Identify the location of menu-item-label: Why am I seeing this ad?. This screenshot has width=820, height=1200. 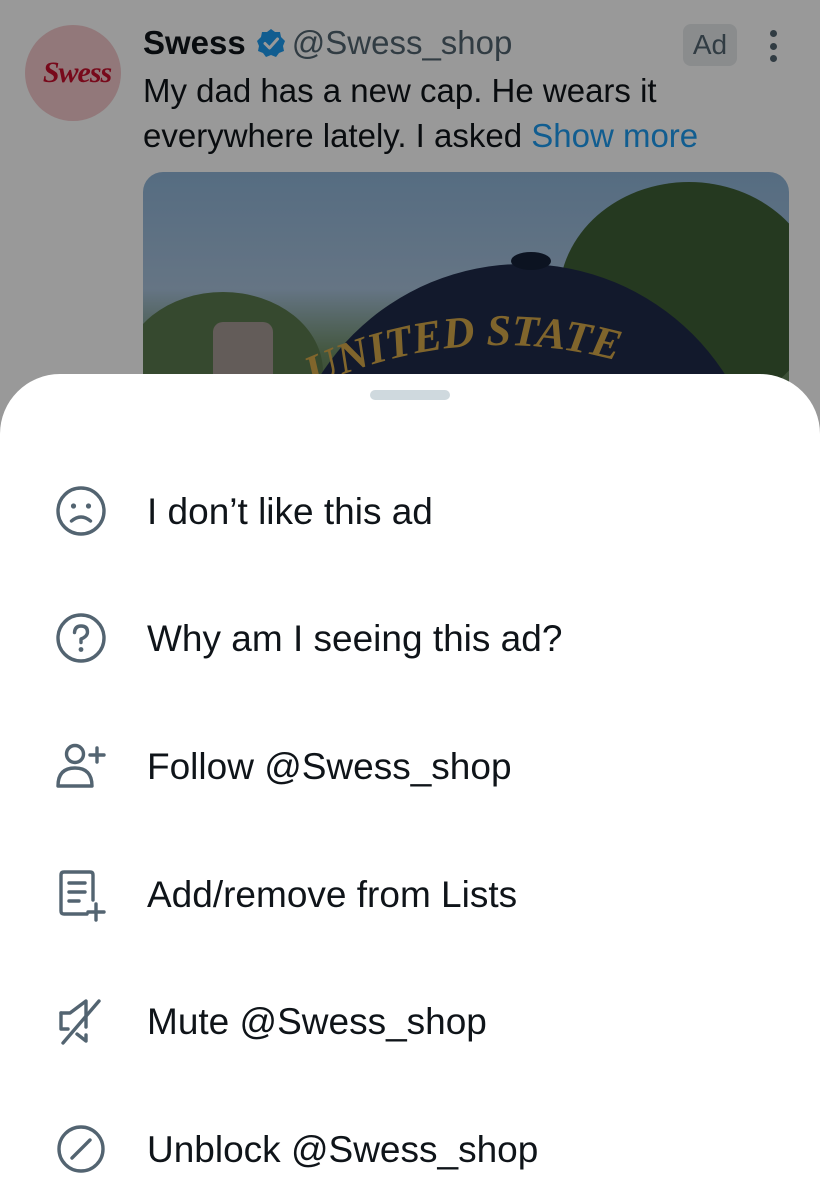
(355, 639).